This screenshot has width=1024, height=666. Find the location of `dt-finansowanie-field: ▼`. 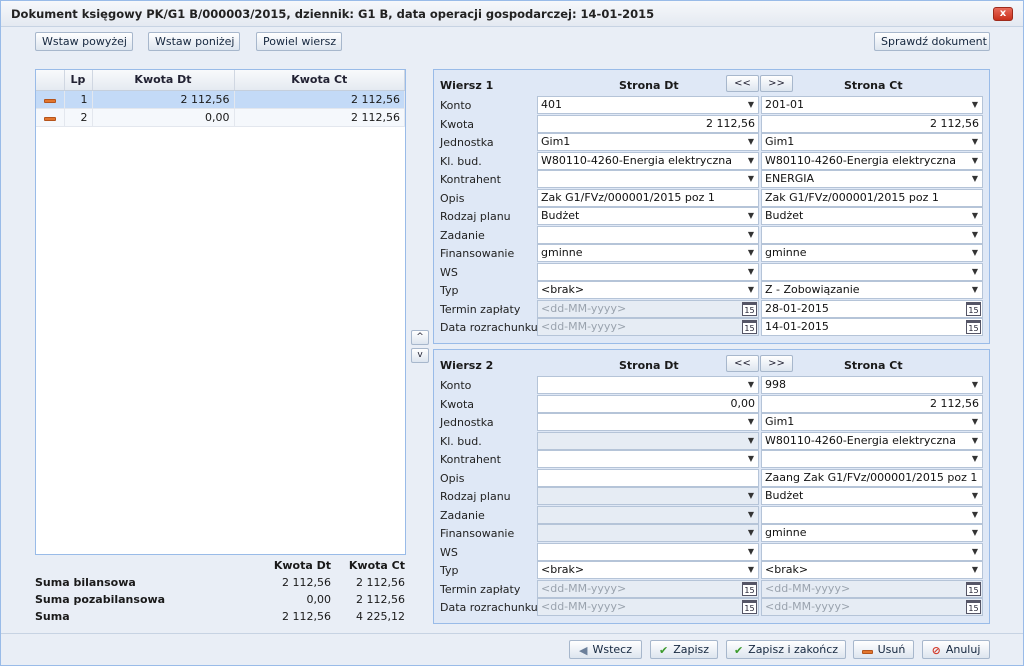

dt-finansowanie-field: ▼ is located at coordinates (648, 533).